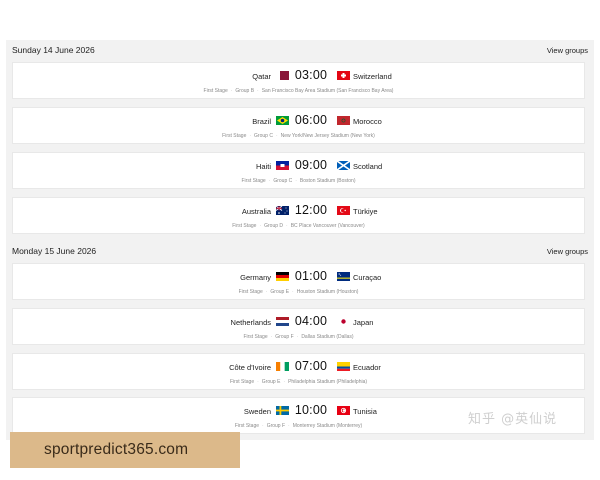 The image size is (600, 480). I want to click on kickoff-time: 09:00, so click(311, 165).